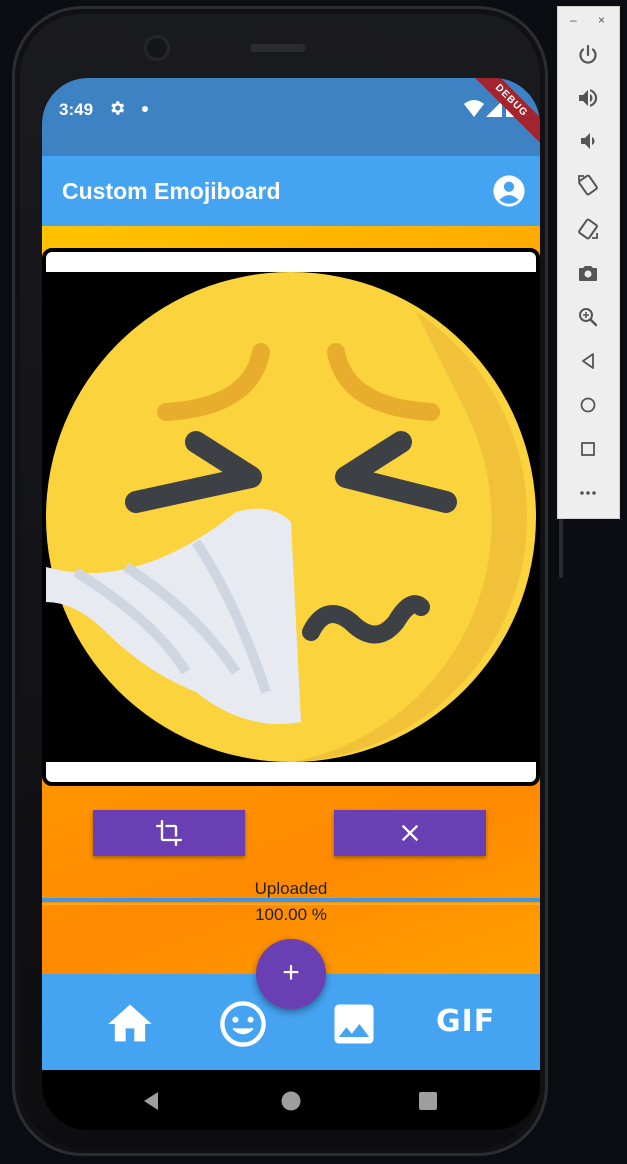  Describe the element at coordinates (588, 98) in the screenshot. I see `volume-up-icon` at that location.